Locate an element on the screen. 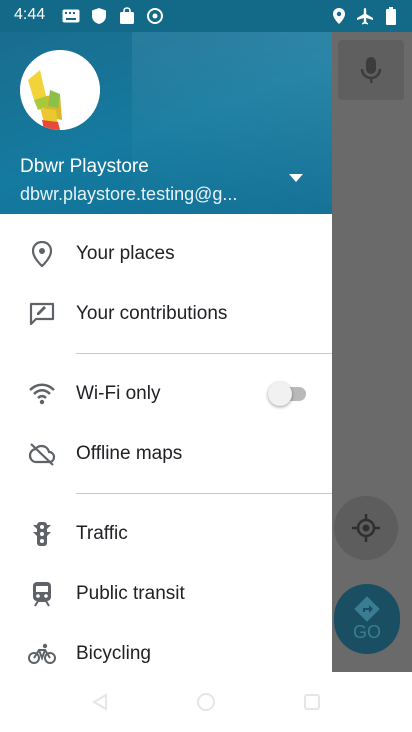 The width and height of the screenshot is (412, 732). menu-item-traffic: Traffic is located at coordinates (166, 534).